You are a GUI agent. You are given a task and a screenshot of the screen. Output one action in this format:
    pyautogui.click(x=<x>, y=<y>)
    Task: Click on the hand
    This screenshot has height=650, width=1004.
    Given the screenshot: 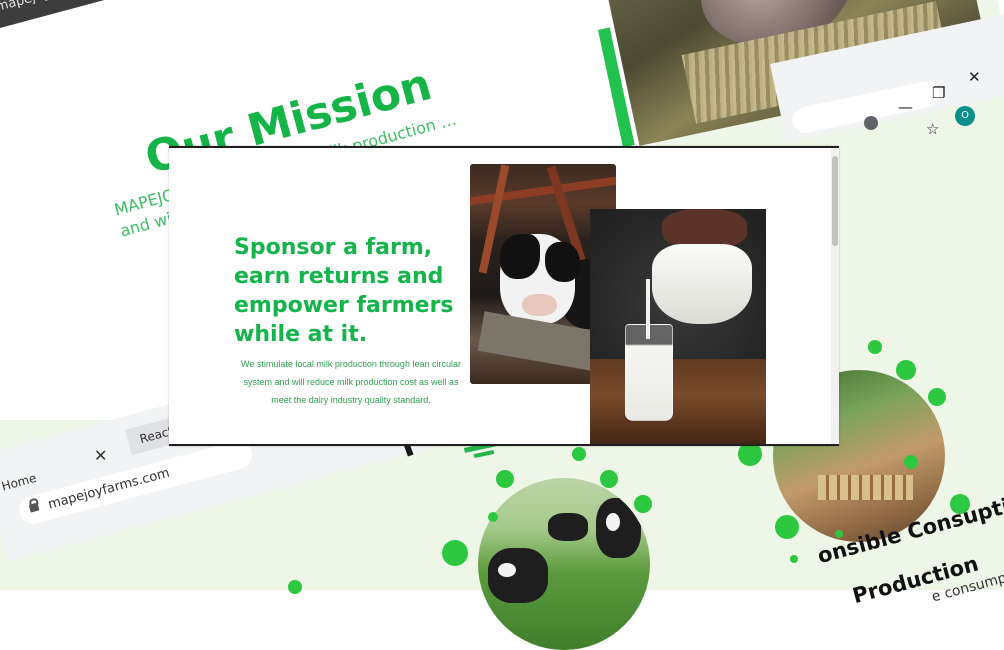 What is the action you would take?
    pyautogui.click(x=704, y=229)
    